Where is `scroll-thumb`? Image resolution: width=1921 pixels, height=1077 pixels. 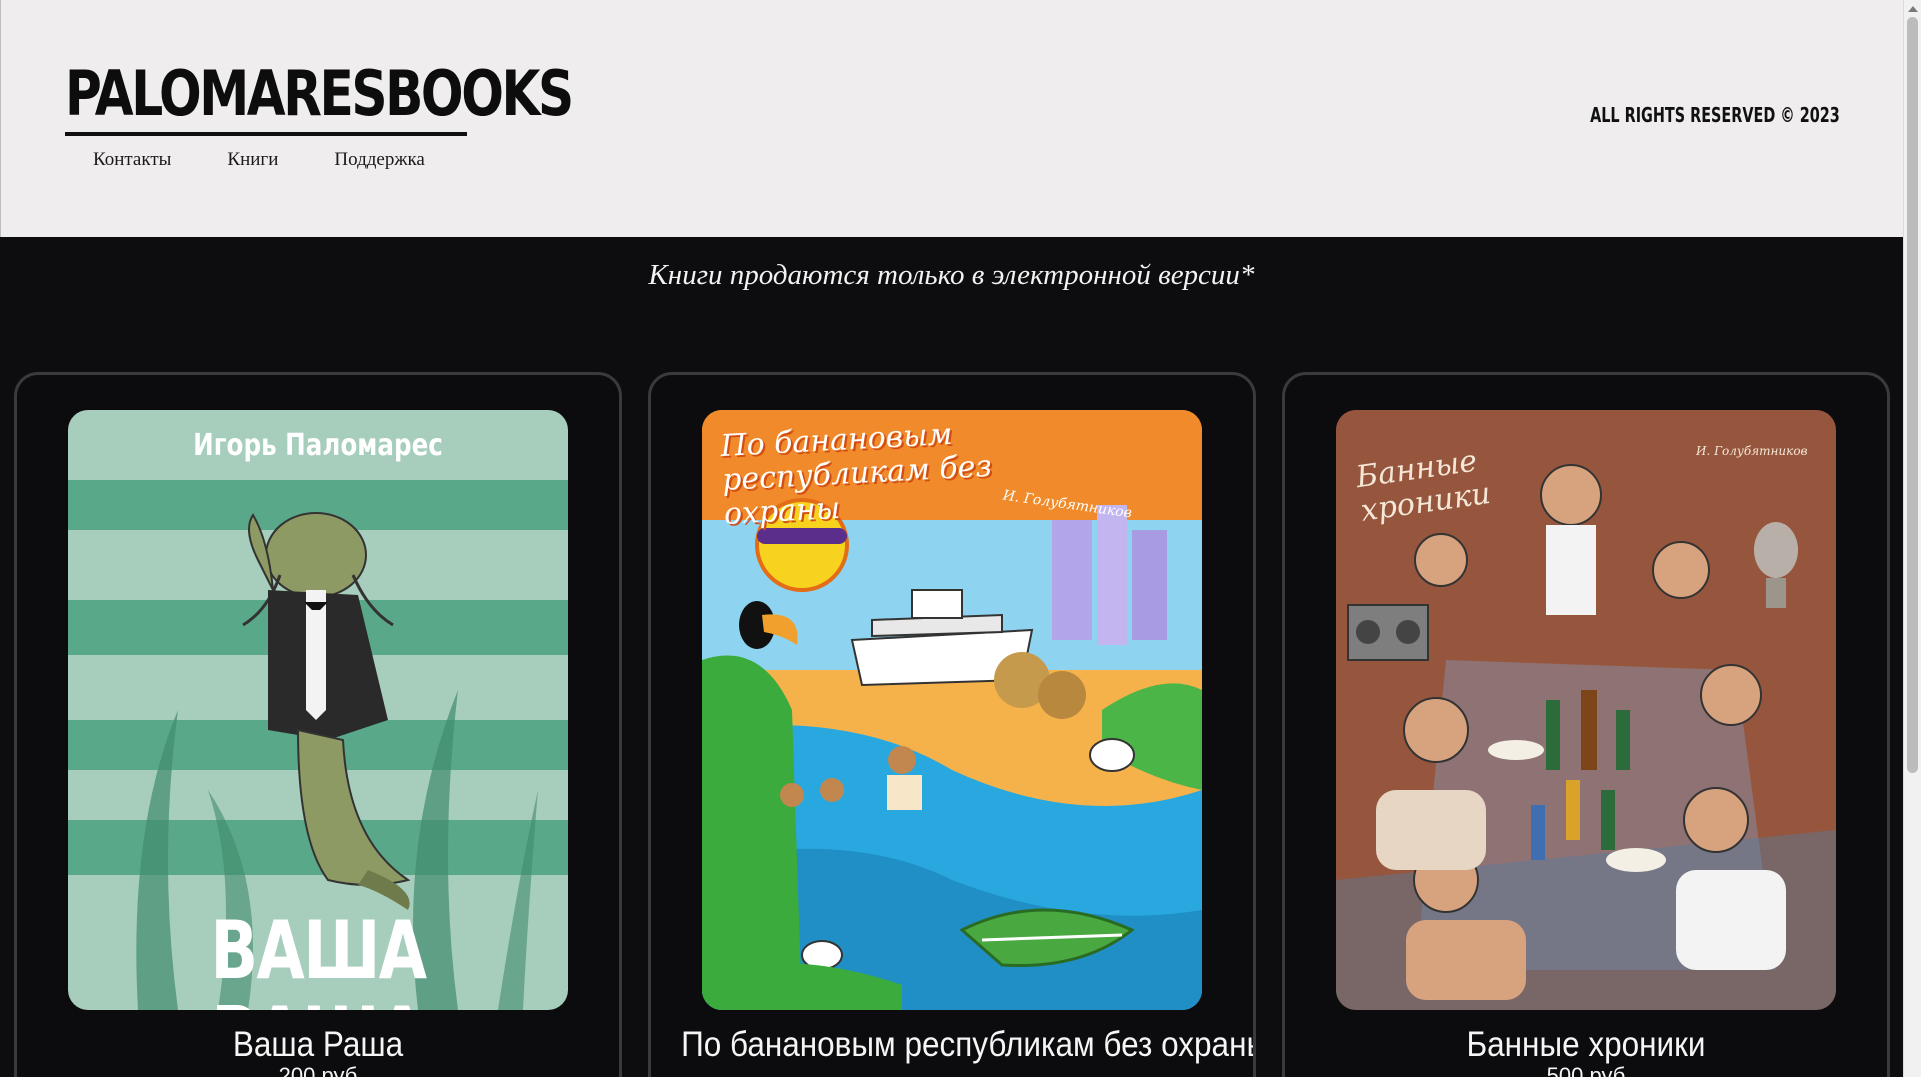 scroll-thumb is located at coordinates (1912, 395).